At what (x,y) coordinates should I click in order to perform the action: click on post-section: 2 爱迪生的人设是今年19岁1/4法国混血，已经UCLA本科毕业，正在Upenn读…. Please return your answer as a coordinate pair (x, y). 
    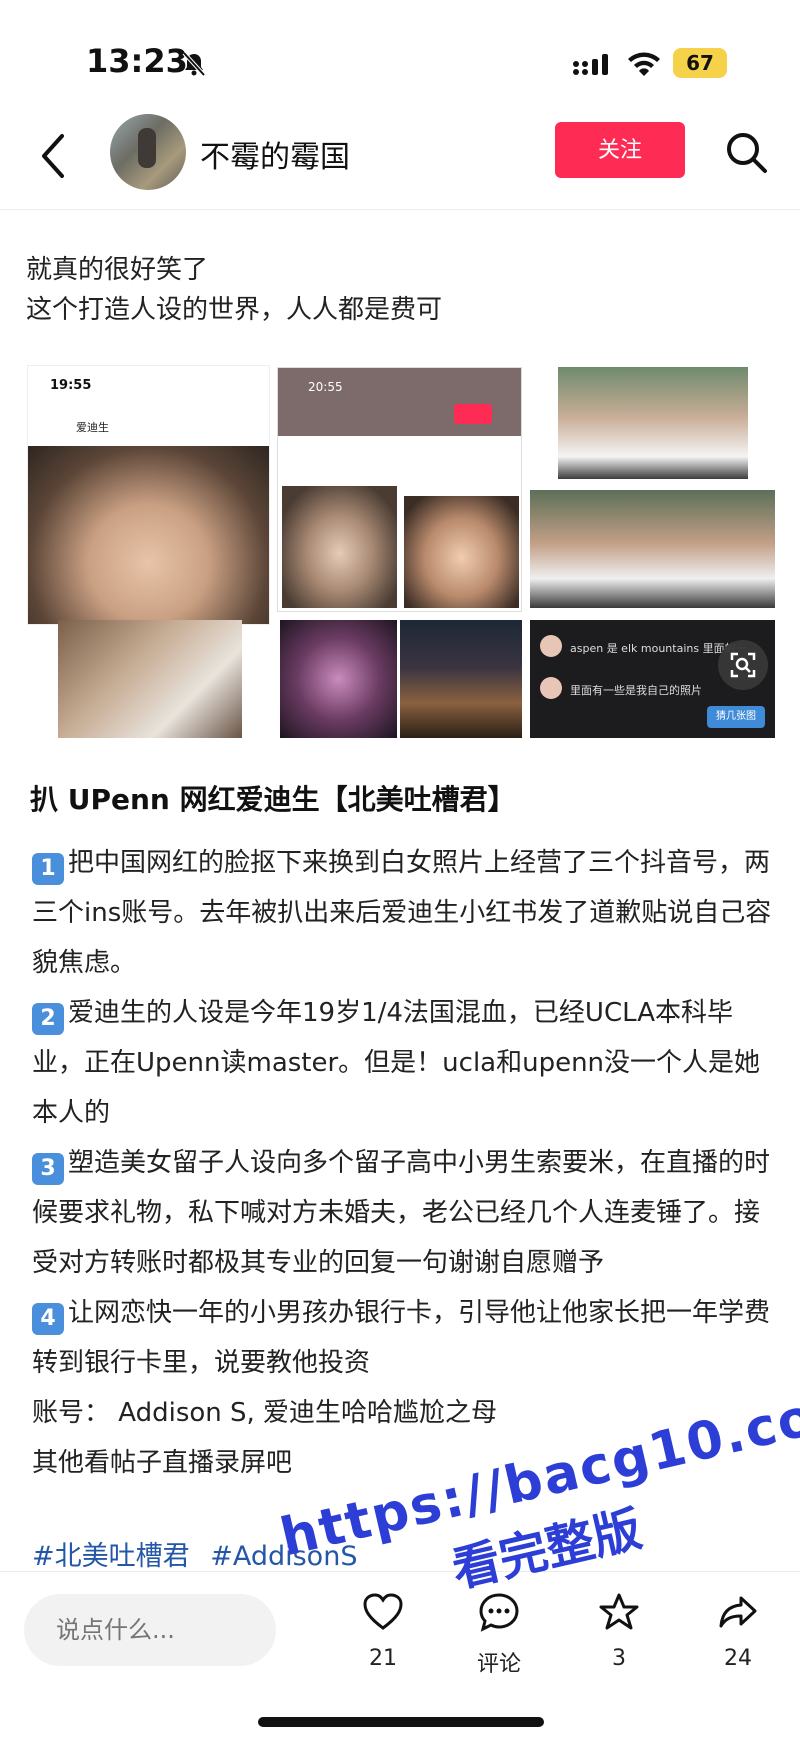
    Looking at the image, I should click on (402, 1063).